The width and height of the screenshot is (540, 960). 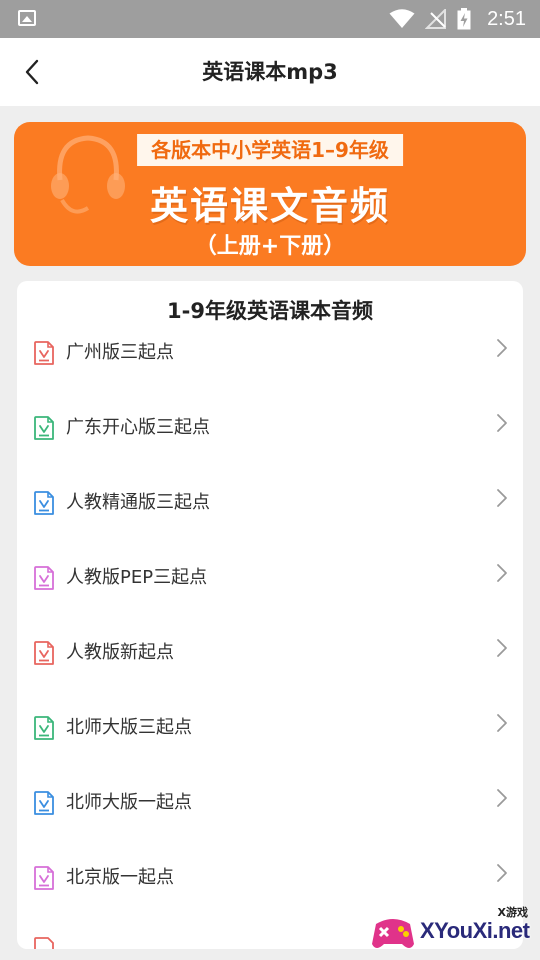 What do you see at coordinates (269, 206) in the screenshot?
I see `banner-headline: 英语课文音频` at bounding box center [269, 206].